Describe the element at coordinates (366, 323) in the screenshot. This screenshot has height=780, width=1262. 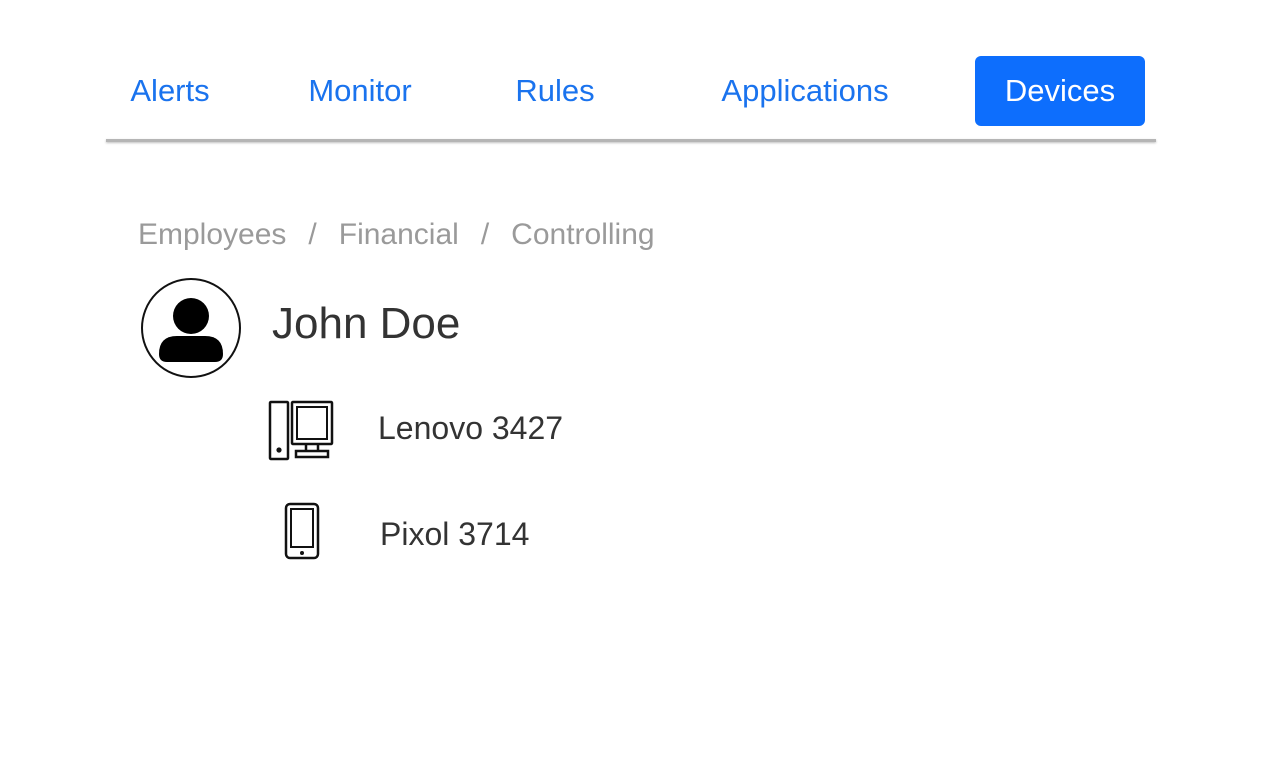
I see `user-name: John Doe` at that location.